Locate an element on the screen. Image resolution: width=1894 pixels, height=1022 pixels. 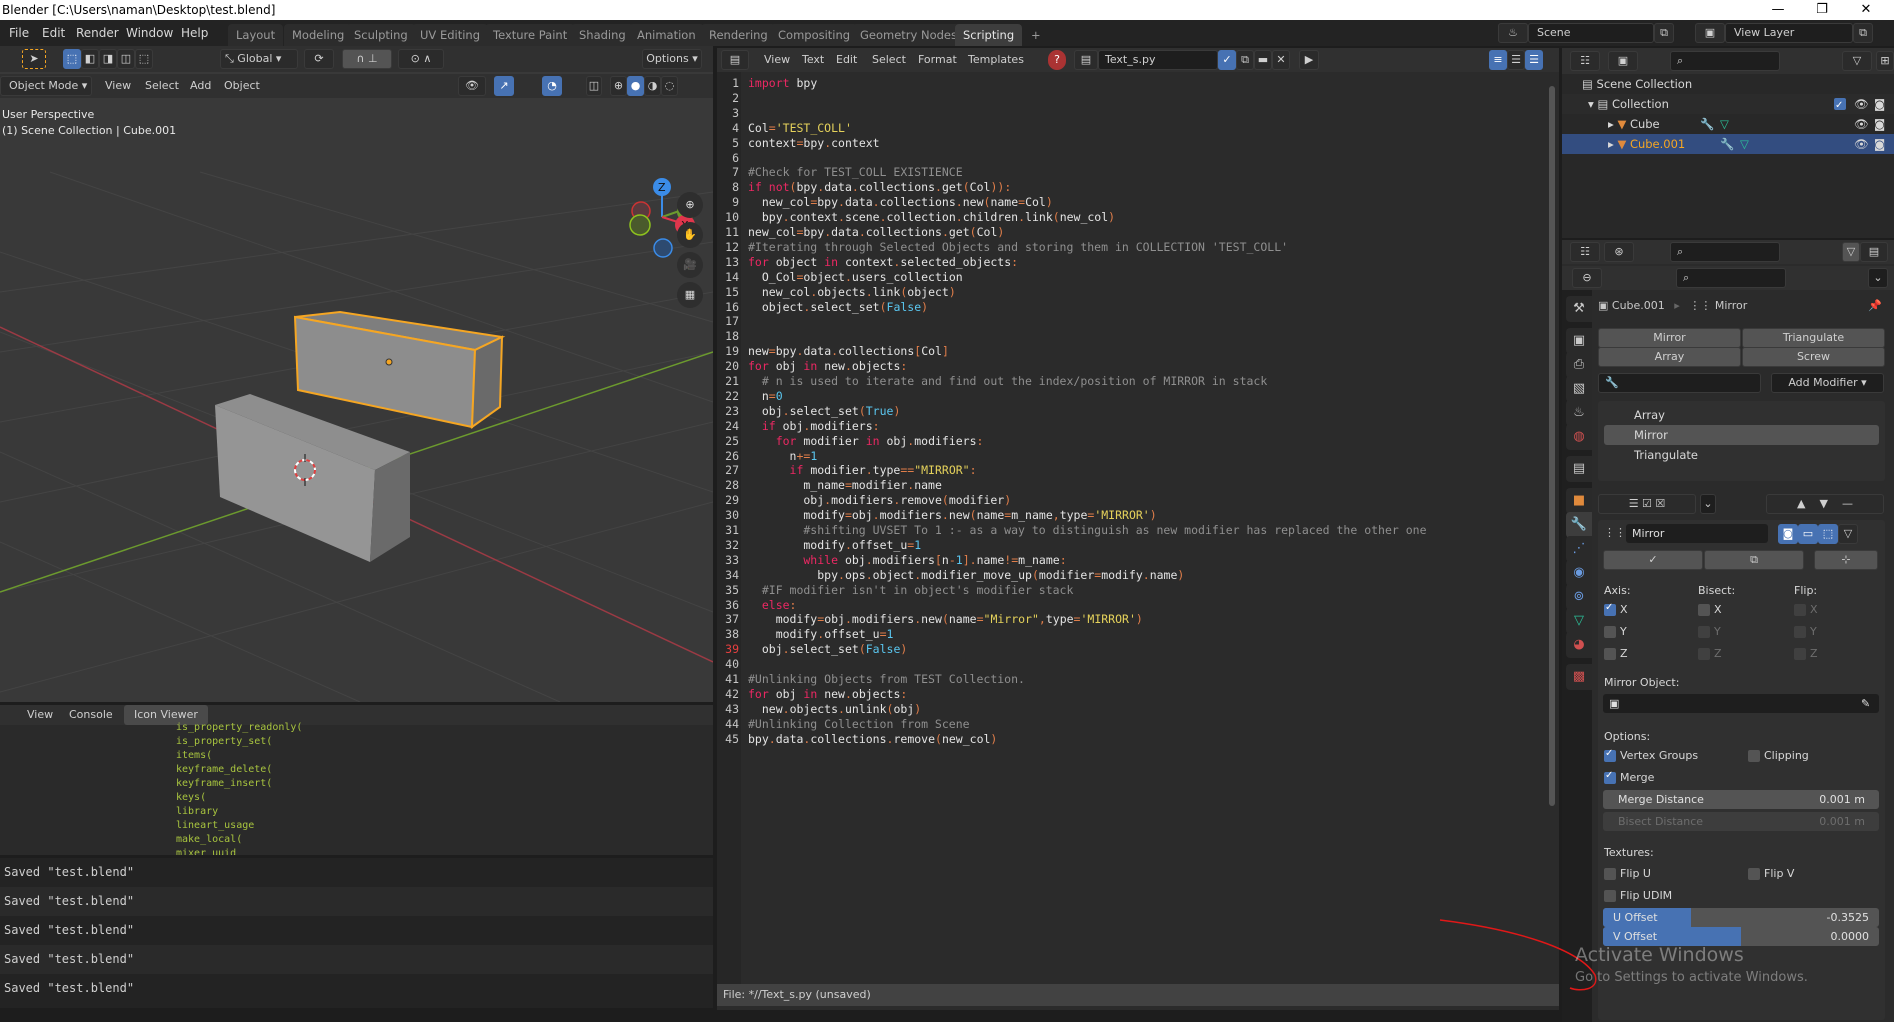
render-toggle: ◙ is located at coordinates (1788, 534).